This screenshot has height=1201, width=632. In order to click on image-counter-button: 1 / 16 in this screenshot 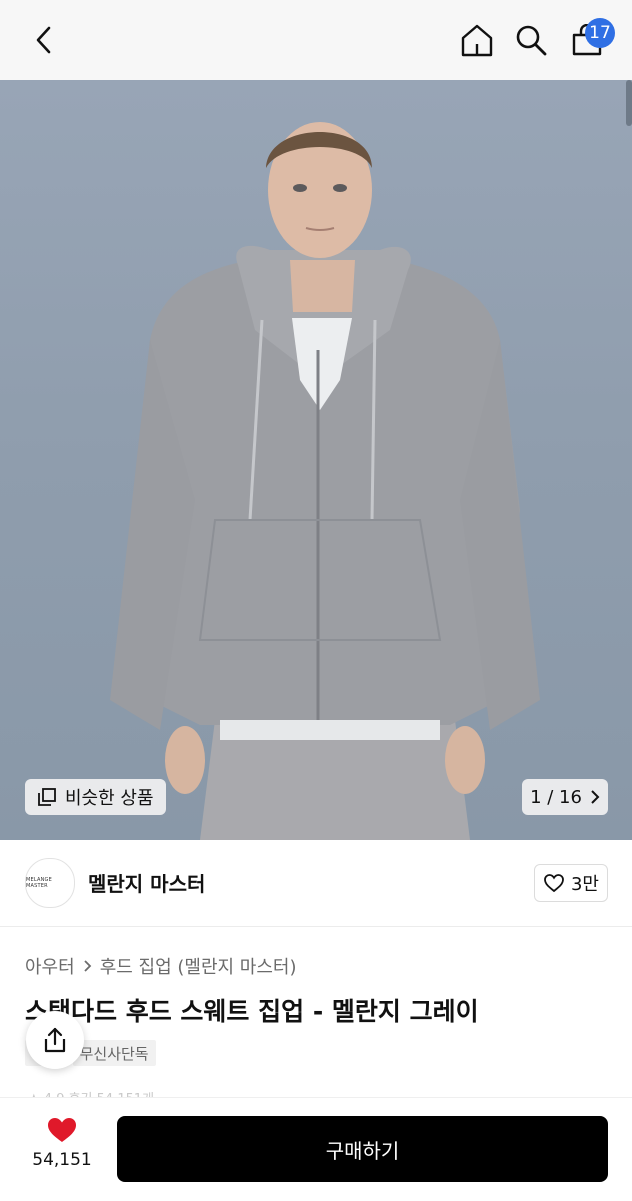, I will do `click(565, 797)`.